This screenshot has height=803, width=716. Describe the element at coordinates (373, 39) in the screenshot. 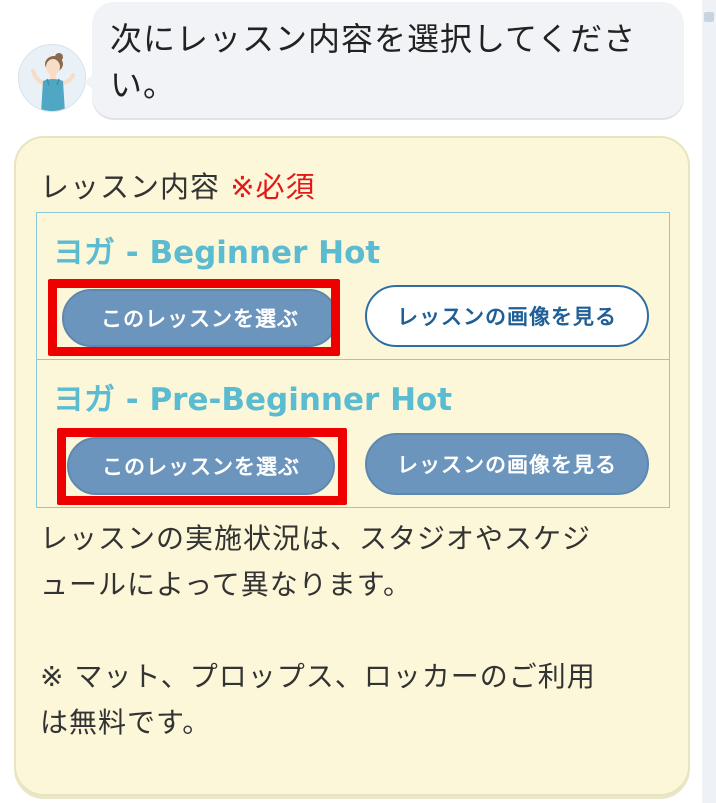

I see `chat-message-line-1: 次にレッスン内容を選択してくださ` at that location.